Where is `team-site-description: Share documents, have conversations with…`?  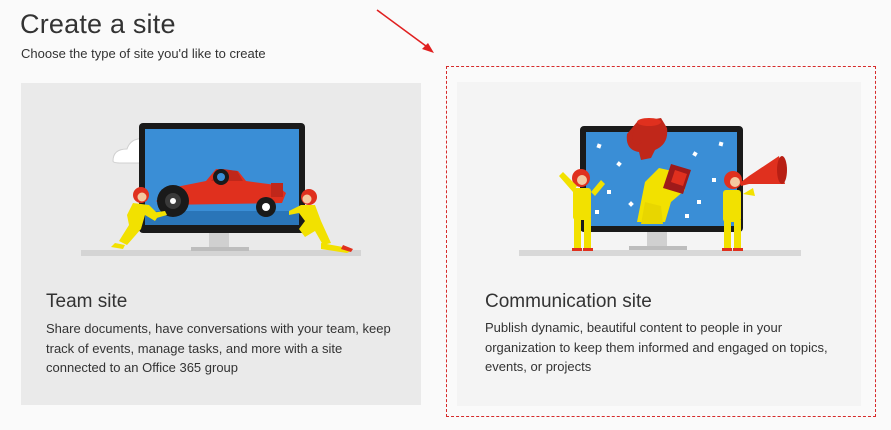 team-site-description: Share documents, have conversations with… is located at coordinates (218, 348).